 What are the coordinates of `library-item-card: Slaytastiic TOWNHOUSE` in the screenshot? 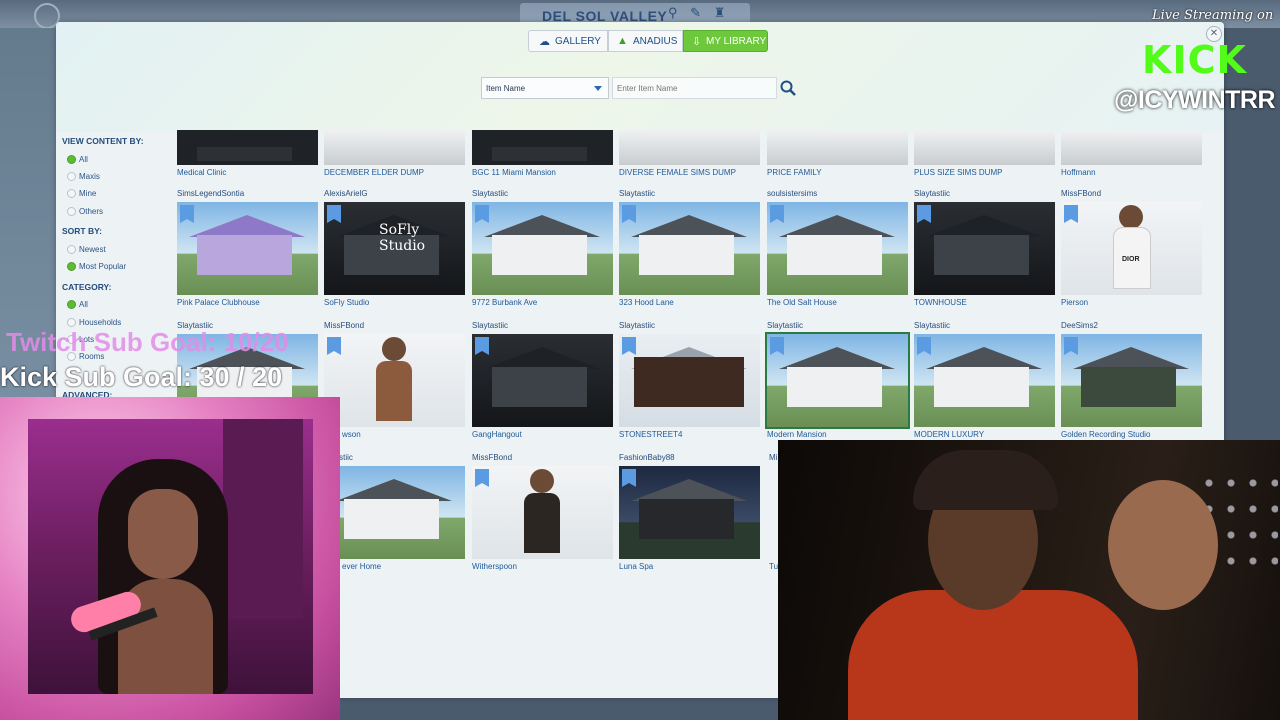 It's located at (984, 253).